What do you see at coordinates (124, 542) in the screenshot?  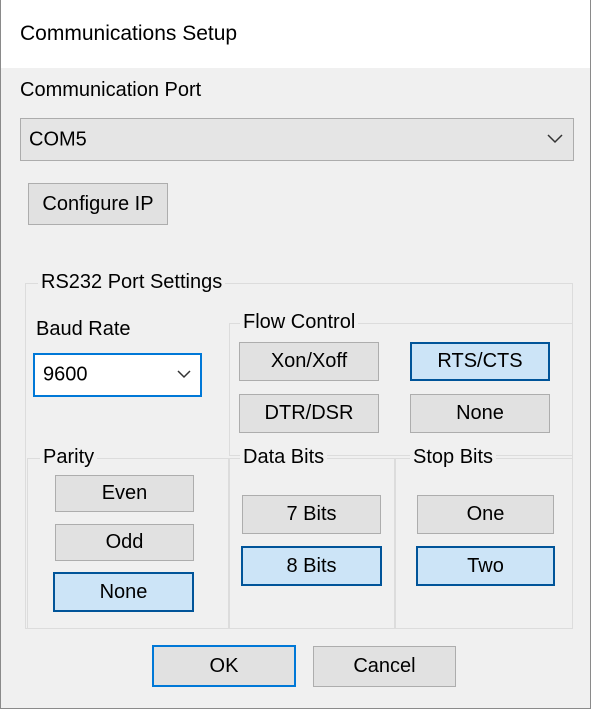 I see `parity-odd-button: Odd` at bounding box center [124, 542].